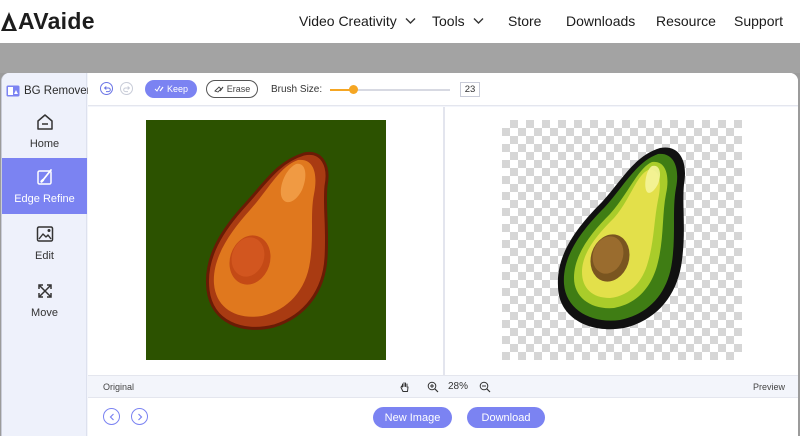 The width and height of the screenshot is (800, 436). I want to click on nav-label: Support, so click(759, 21).